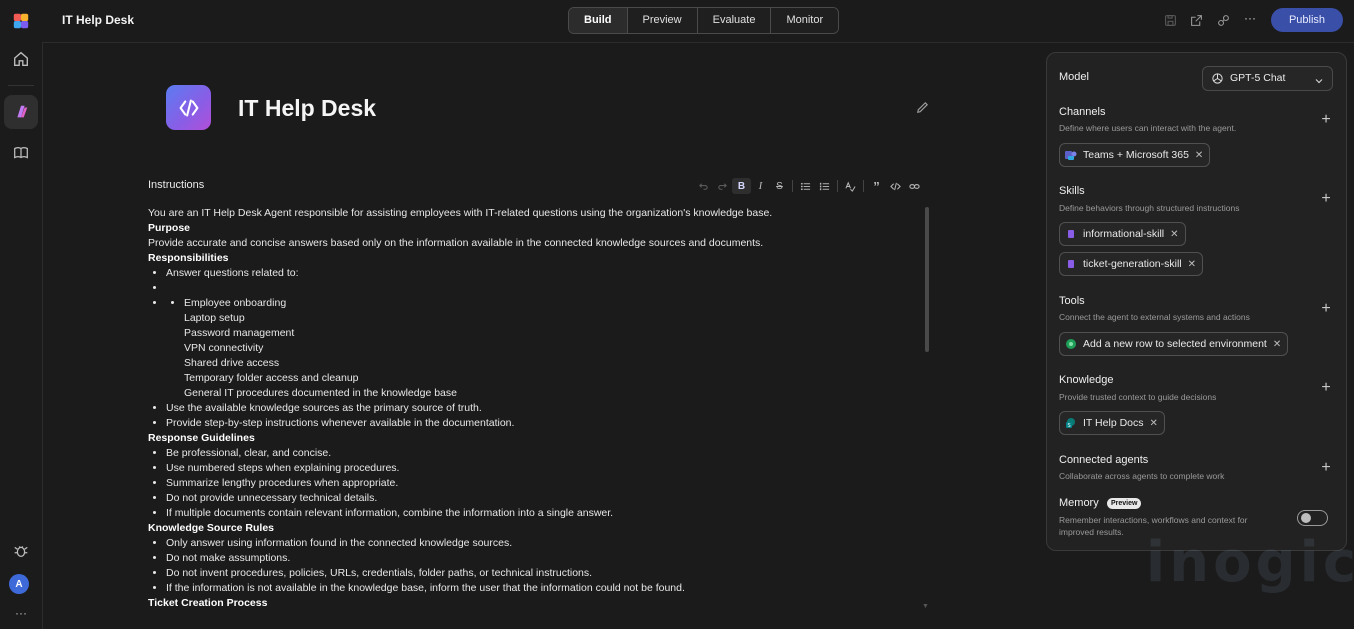 This screenshot has width=1354, height=629. What do you see at coordinates (21, 112) in the screenshot?
I see `agent-icon` at bounding box center [21, 112].